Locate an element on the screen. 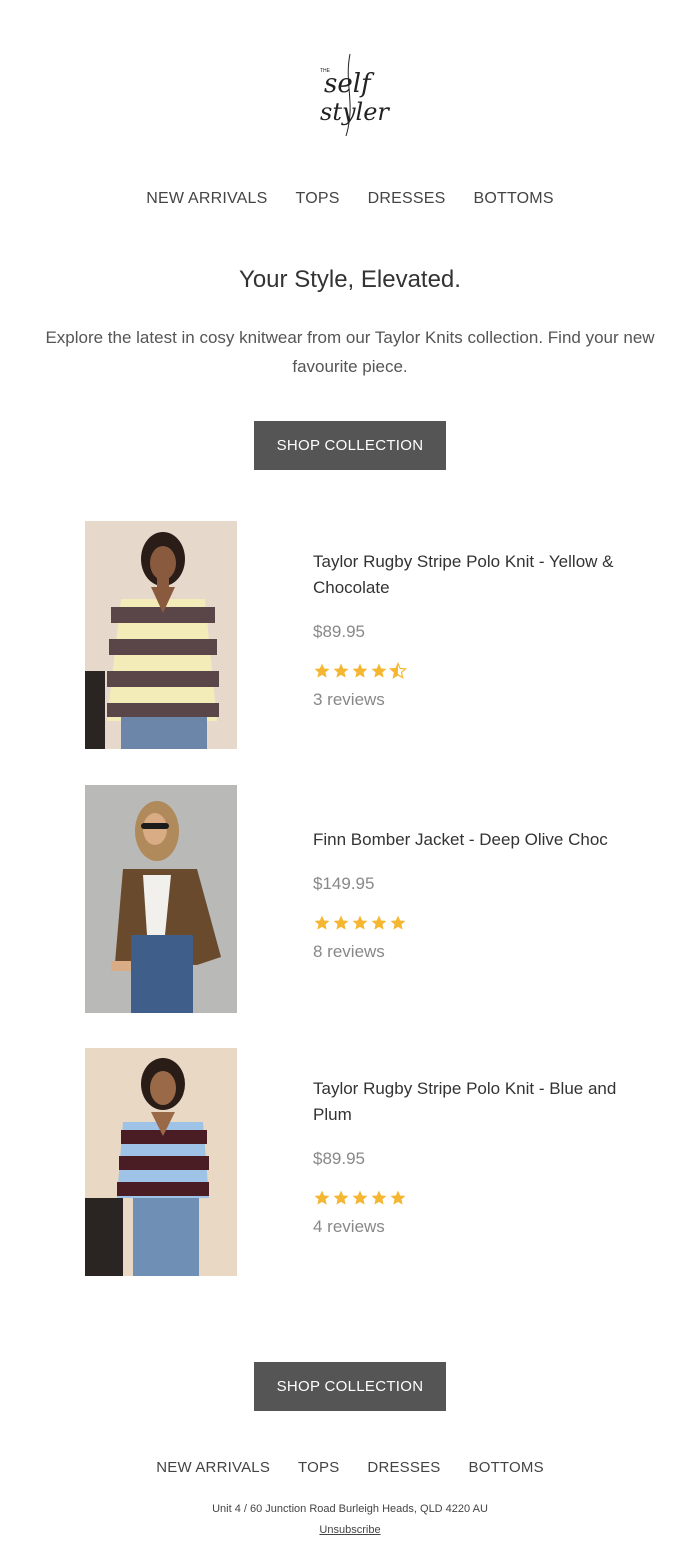 The image size is (700, 1561). nav-new-arrivals: NEW ARRIVALS is located at coordinates (206, 199).